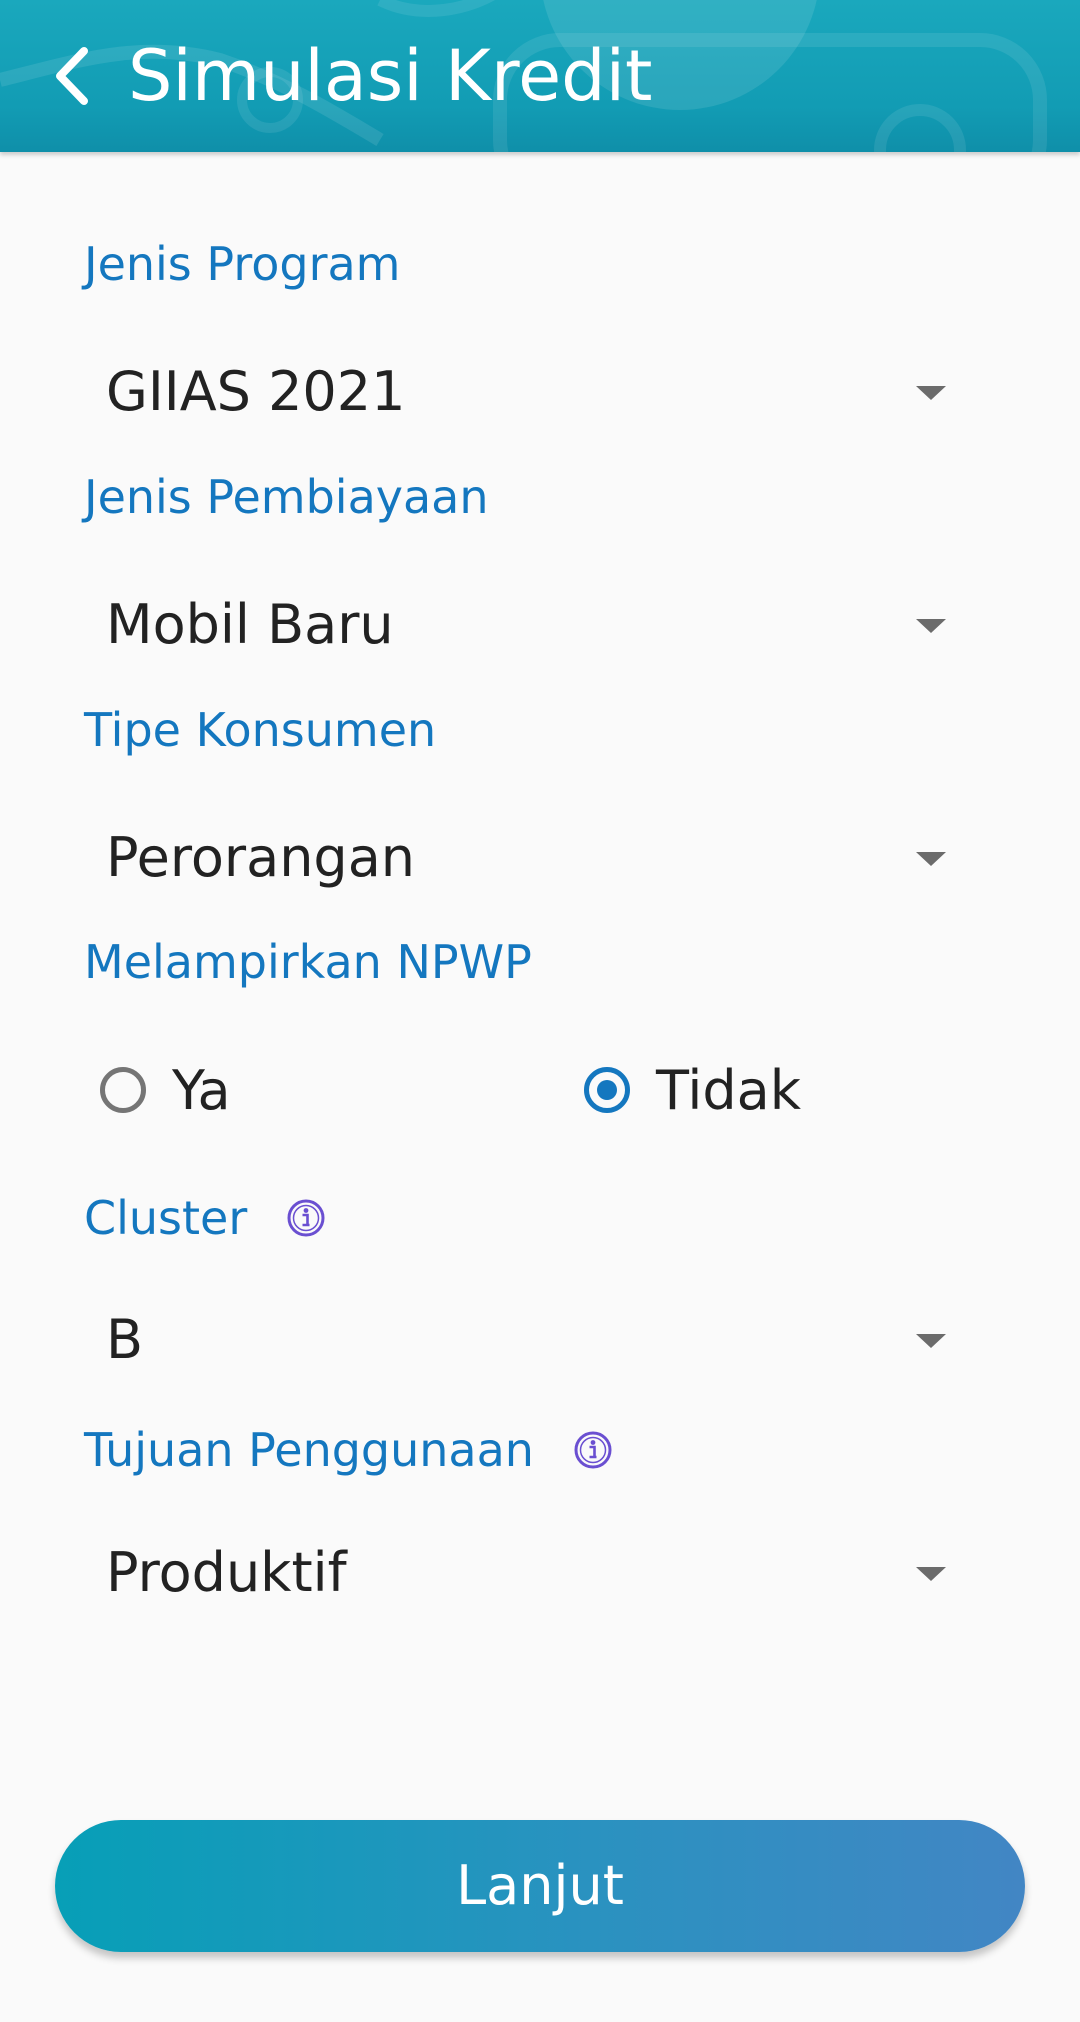  What do you see at coordinates (201, 1090) in the screenshot?
I see `npwp-radio-ya-label: Ya` at bounding box center [201, 1090].